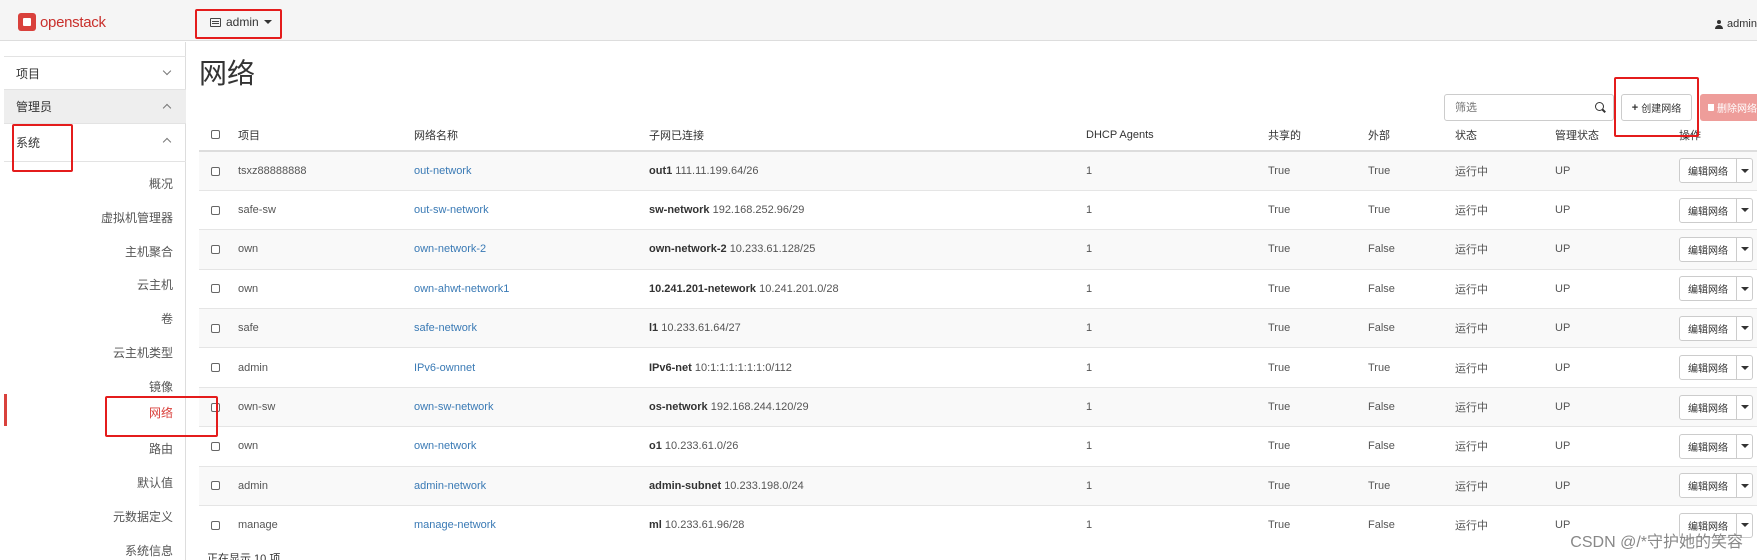 This screenshot has height=560, width=1757. What do you see at coordinates (28, 73) in the screenshot?
I see `sidebar-section-label: 项目` at bounding box center [28, 73].